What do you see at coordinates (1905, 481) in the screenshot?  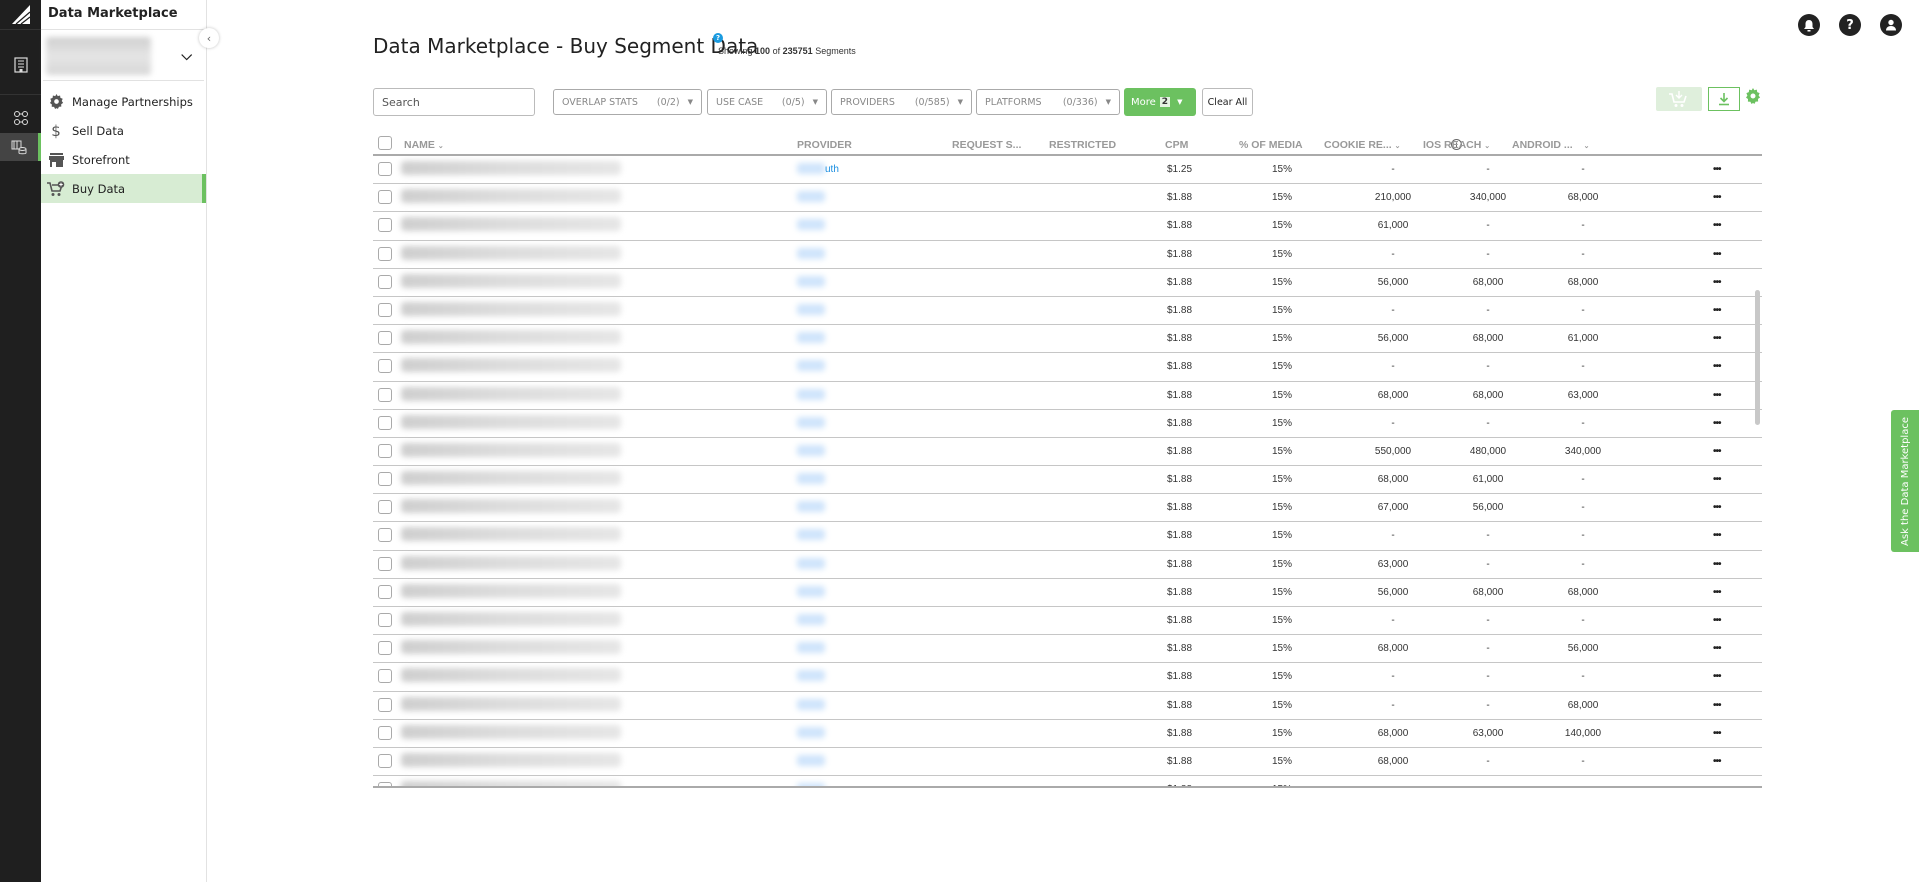 I see `ask-data-marketplace-tab: Ask the Data Marketplace` at bounding box center [1905, 481].